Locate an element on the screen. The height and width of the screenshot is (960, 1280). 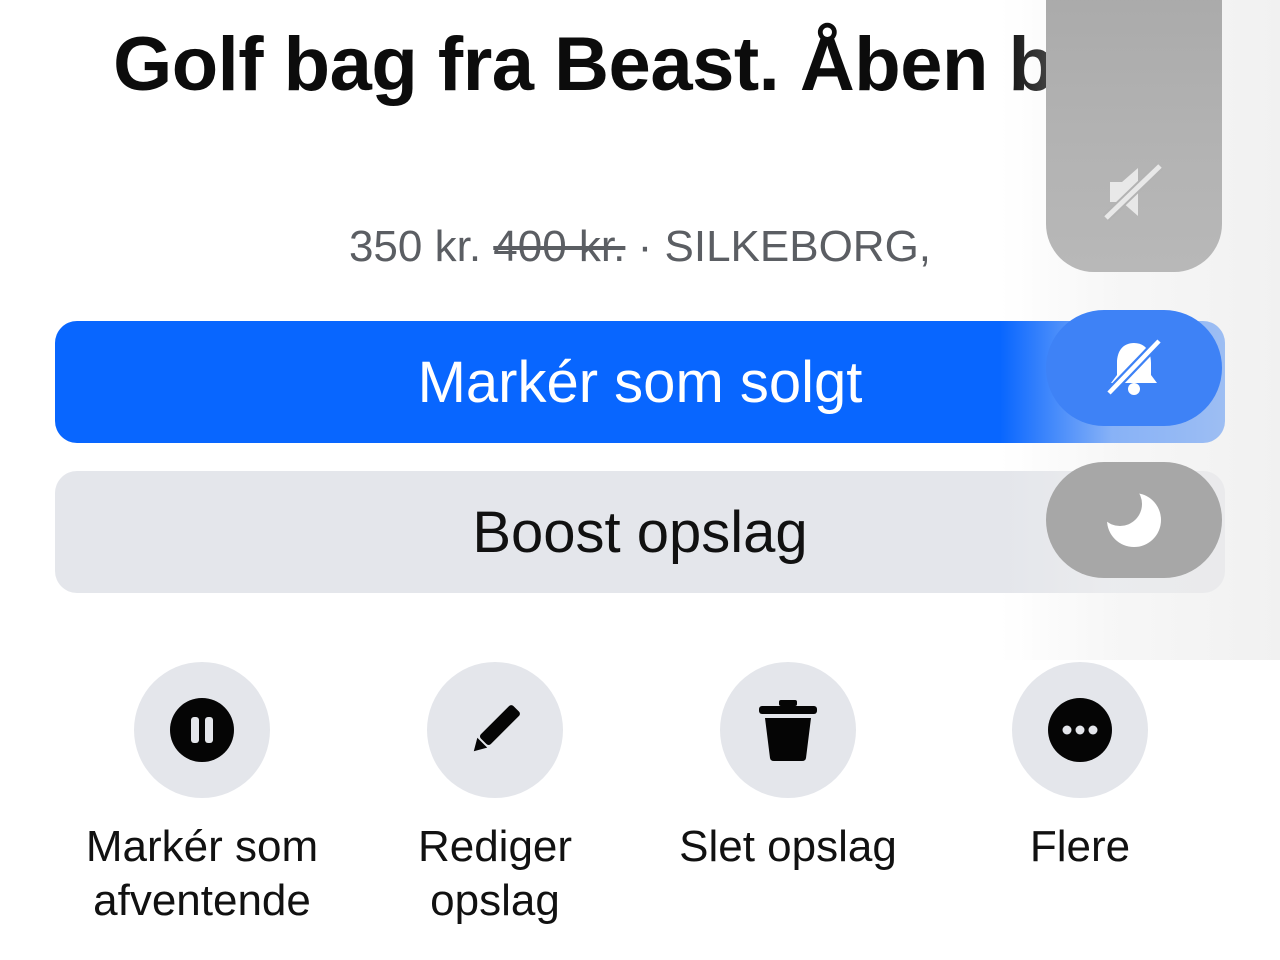
more-icon is located at coordinates (1080, 730).